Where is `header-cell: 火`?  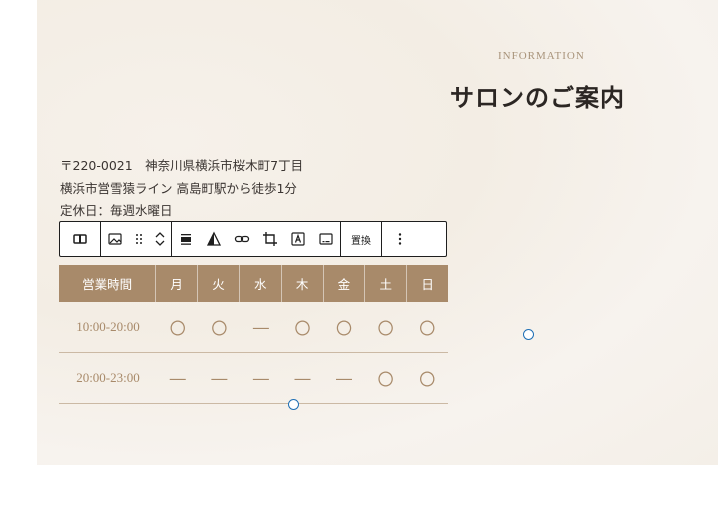 header-cell: 火 is located at coordinates (219, 283).